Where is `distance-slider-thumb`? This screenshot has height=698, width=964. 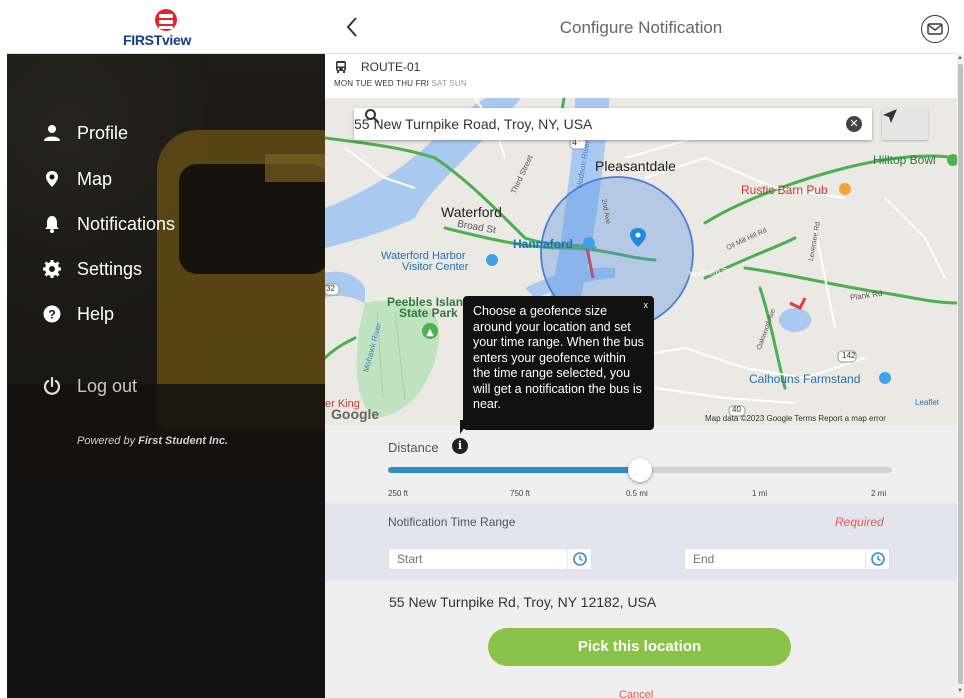
distance-slider-thumb is located at coordinates (640, 470).